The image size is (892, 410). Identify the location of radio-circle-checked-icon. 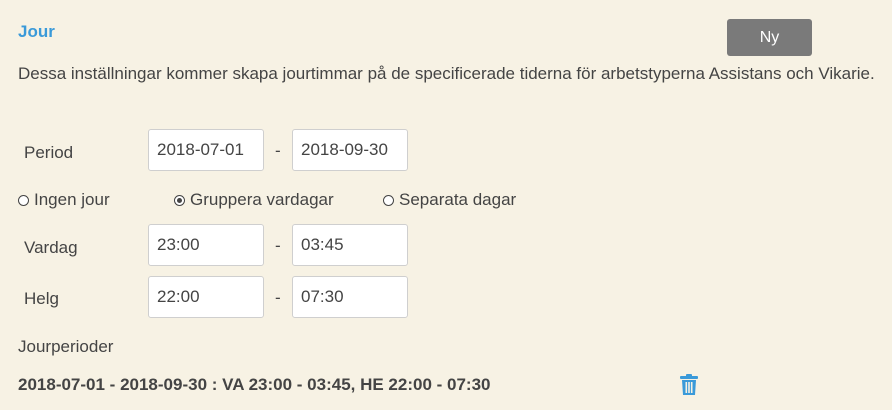
(179, 200).